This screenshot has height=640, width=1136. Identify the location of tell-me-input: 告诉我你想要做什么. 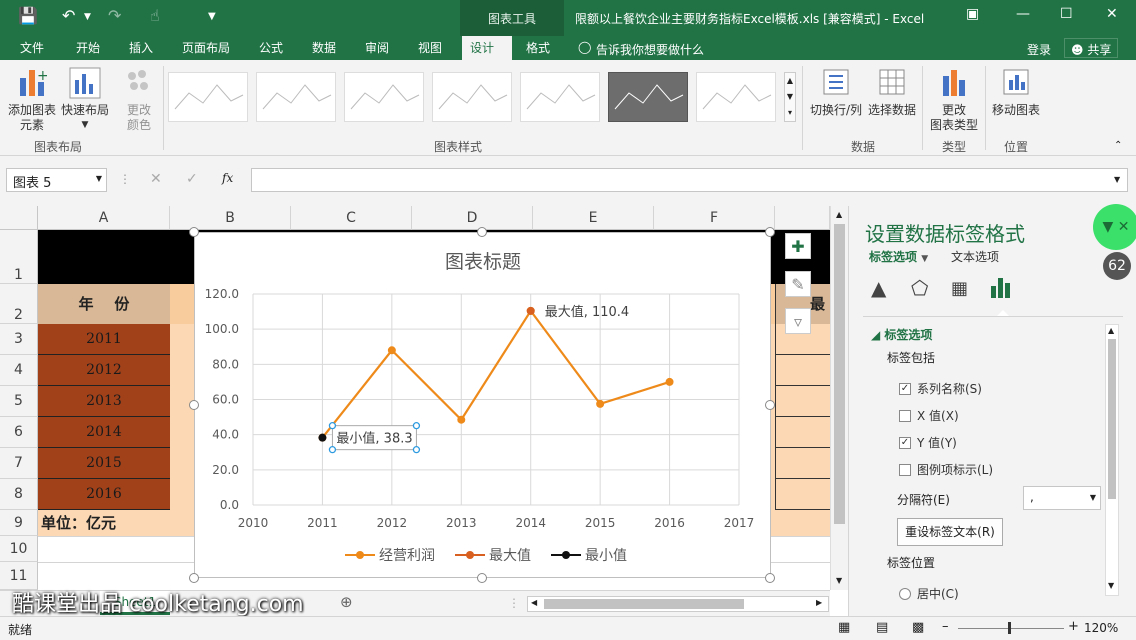
(650, 49).